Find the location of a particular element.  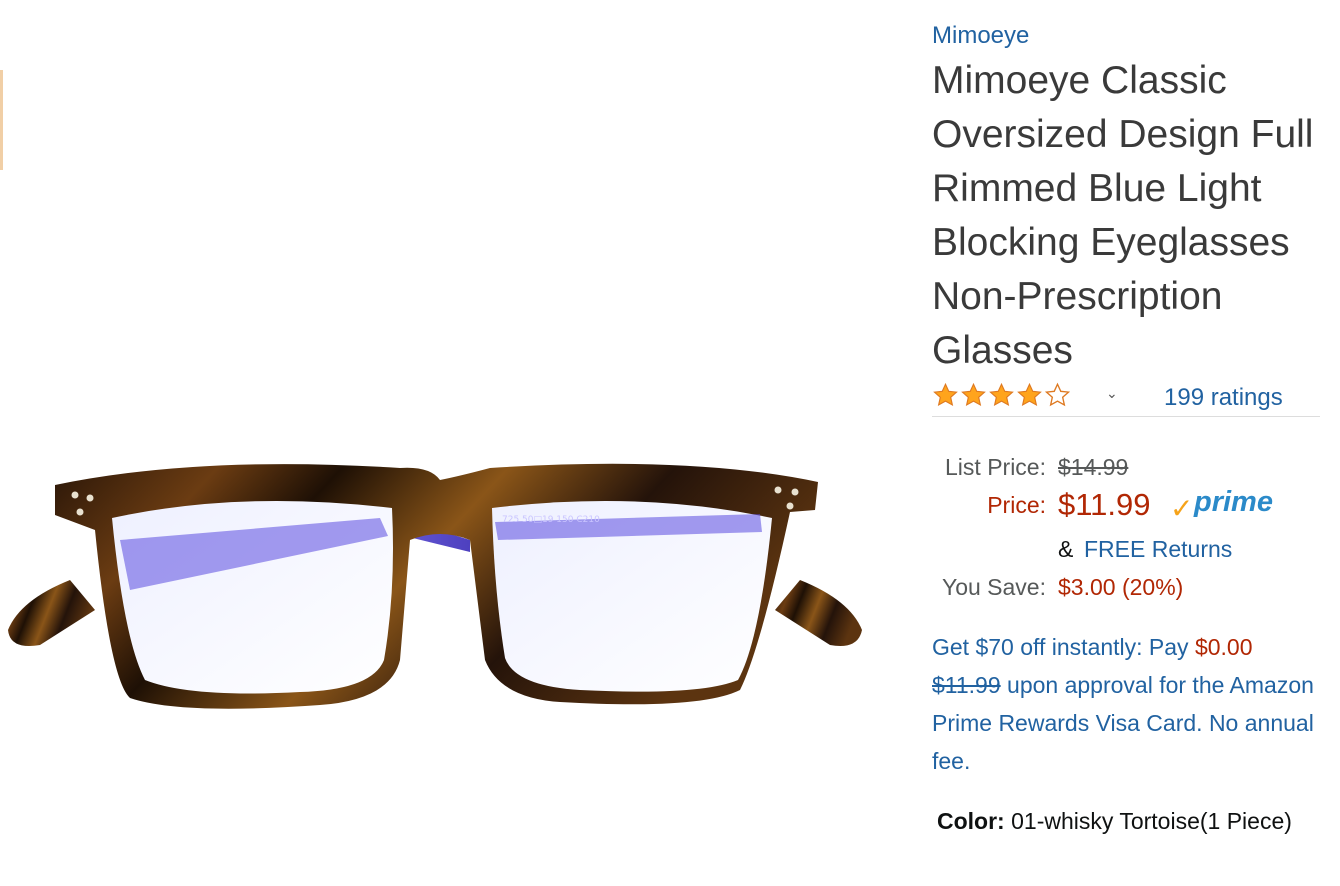

color-variation: Color: 01-whisky Tortoise(1 Piece) is located at coordinates (1122, 821).